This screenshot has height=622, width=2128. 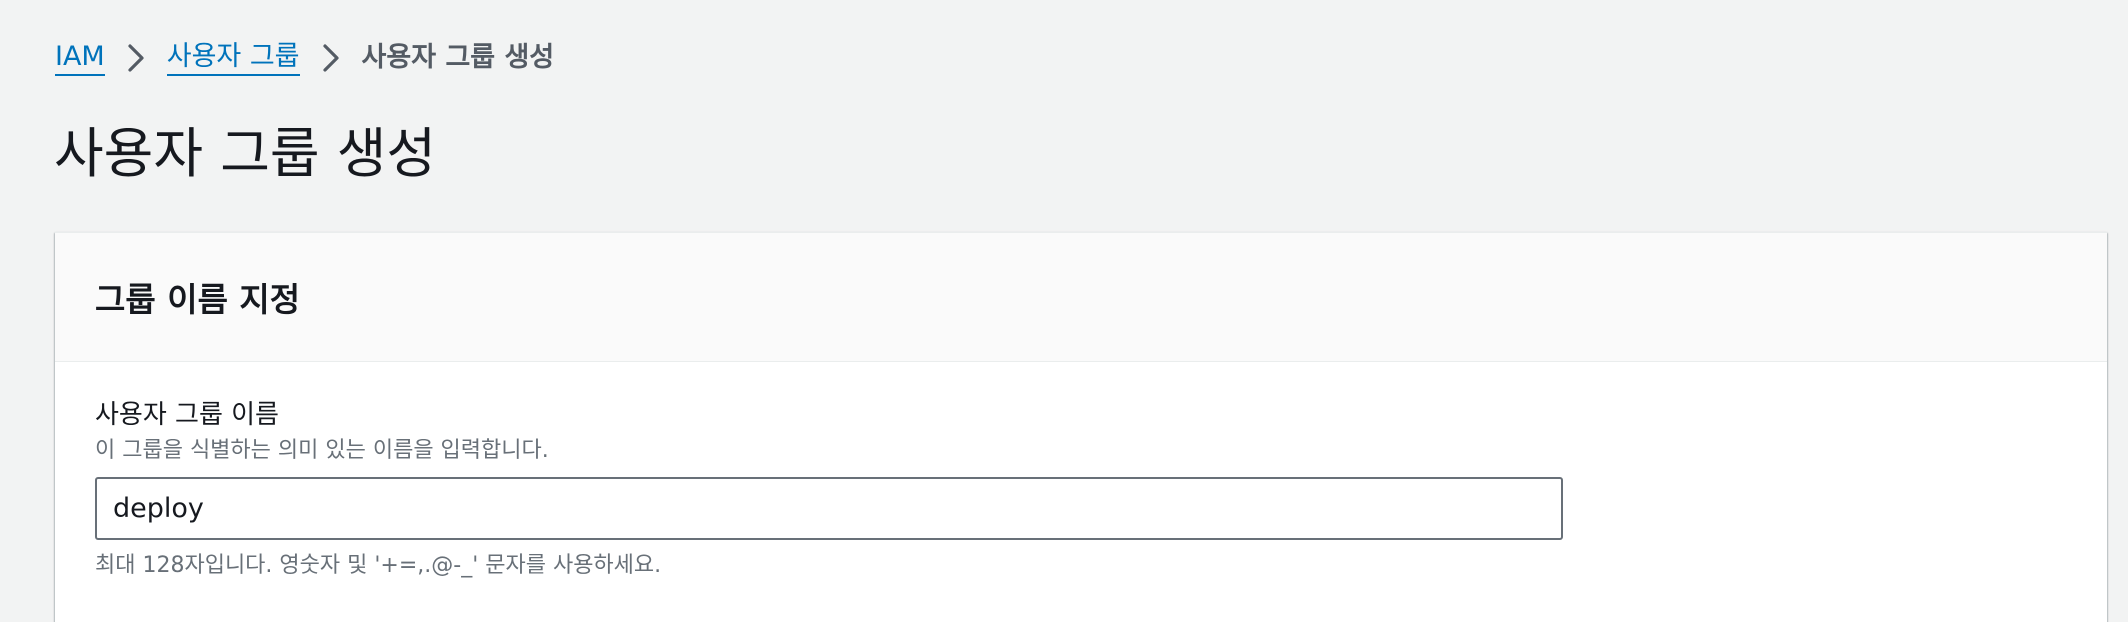 I want to click on breadcrumb-link-iam: IAM, so click(x=80, y=58).